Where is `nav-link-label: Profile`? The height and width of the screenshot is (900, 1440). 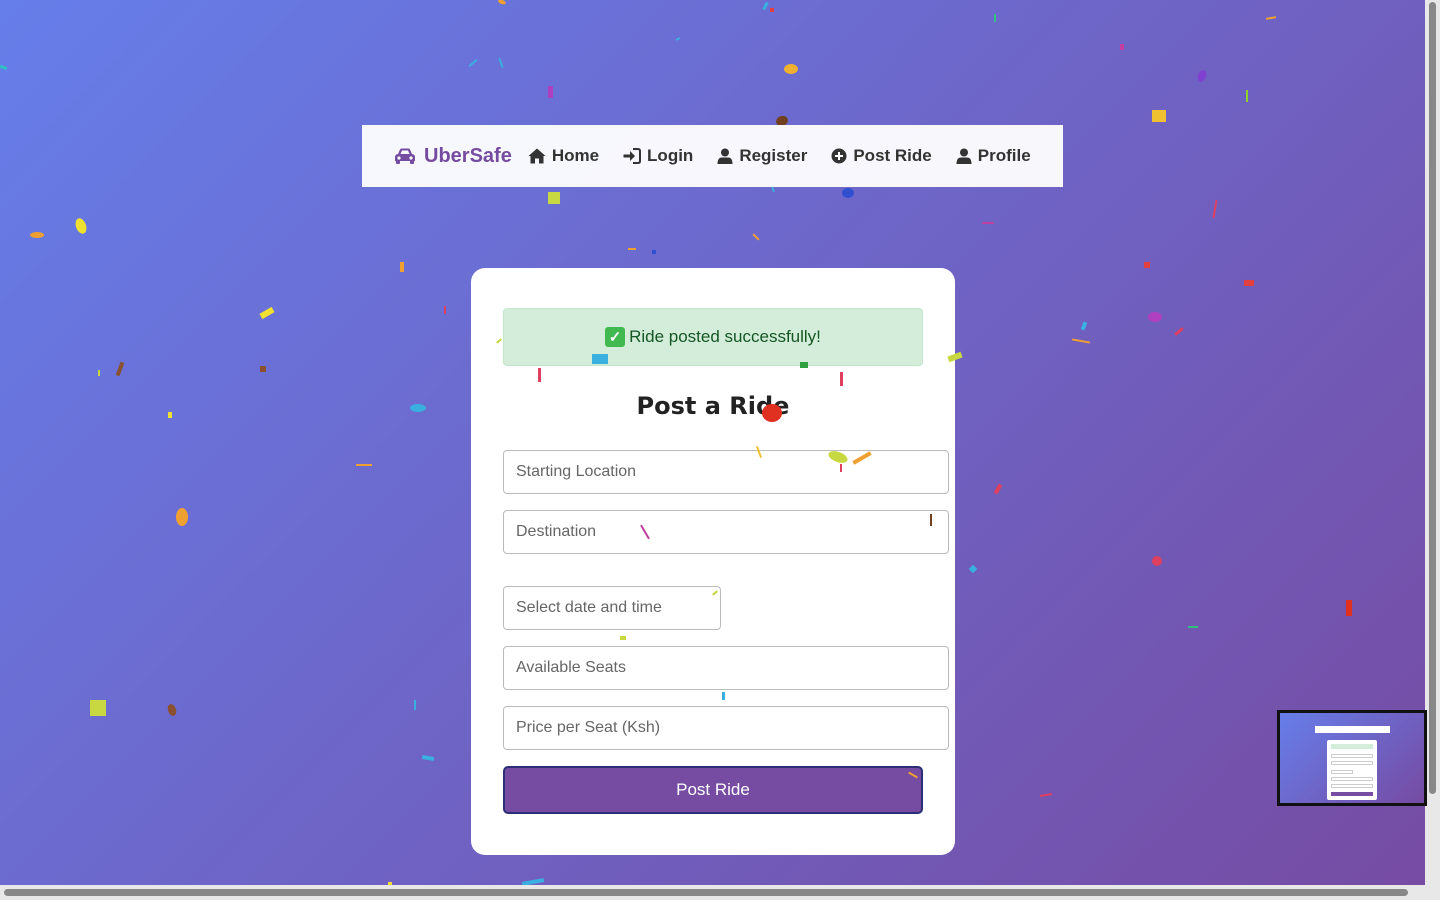 nav-link-label: Profile is located at coordinates (1004, 155).